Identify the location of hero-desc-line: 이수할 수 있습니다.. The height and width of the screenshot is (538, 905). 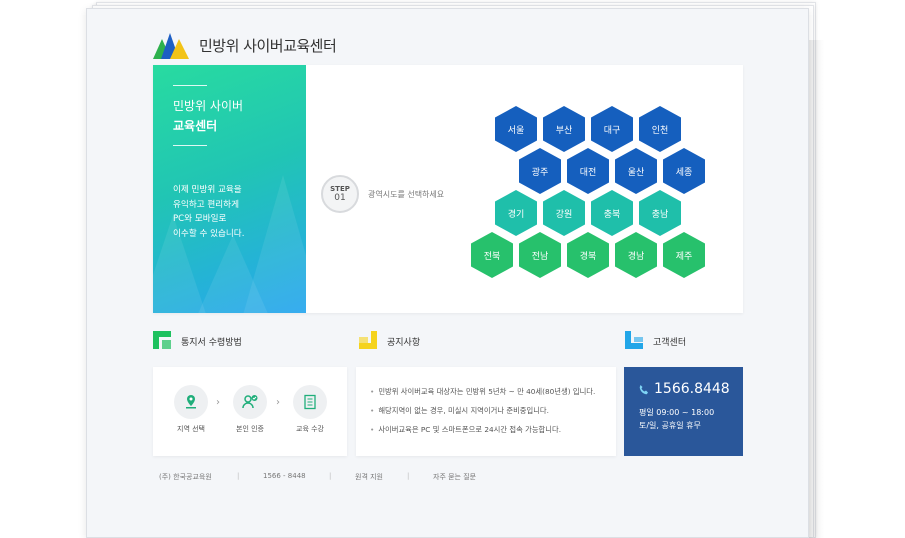
(209, 233).